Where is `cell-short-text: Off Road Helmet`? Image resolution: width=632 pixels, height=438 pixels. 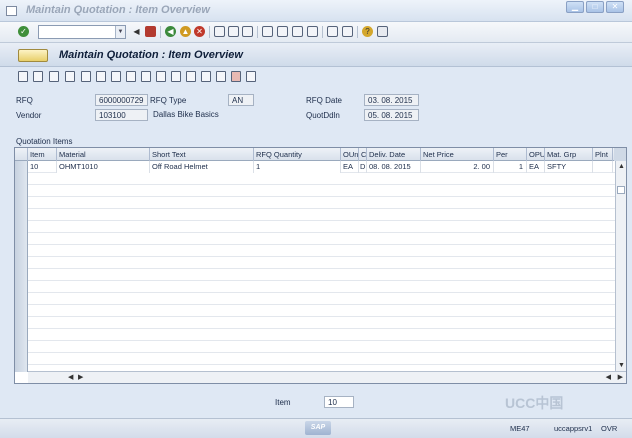 cell-short-text: Off Road Helmet is located at coordinates (202, 167).